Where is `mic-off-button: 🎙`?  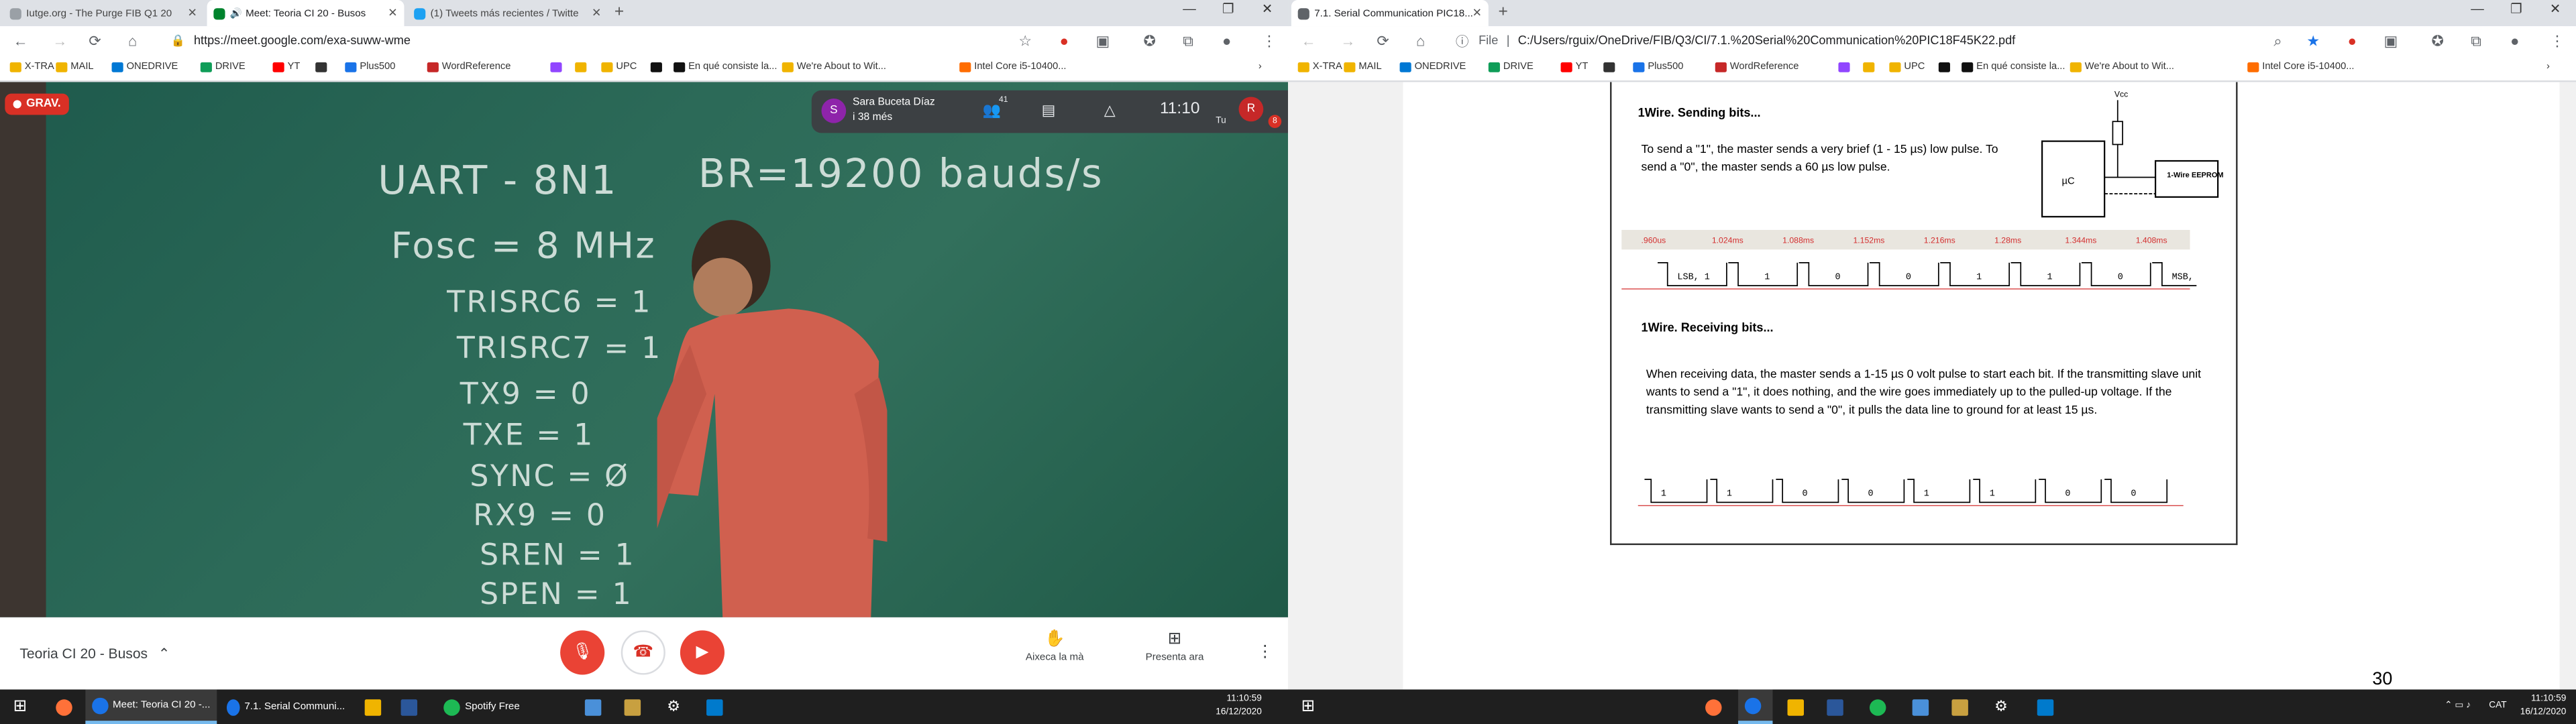 mic-off-button: 🎙 is located at coordinates (582, 652).